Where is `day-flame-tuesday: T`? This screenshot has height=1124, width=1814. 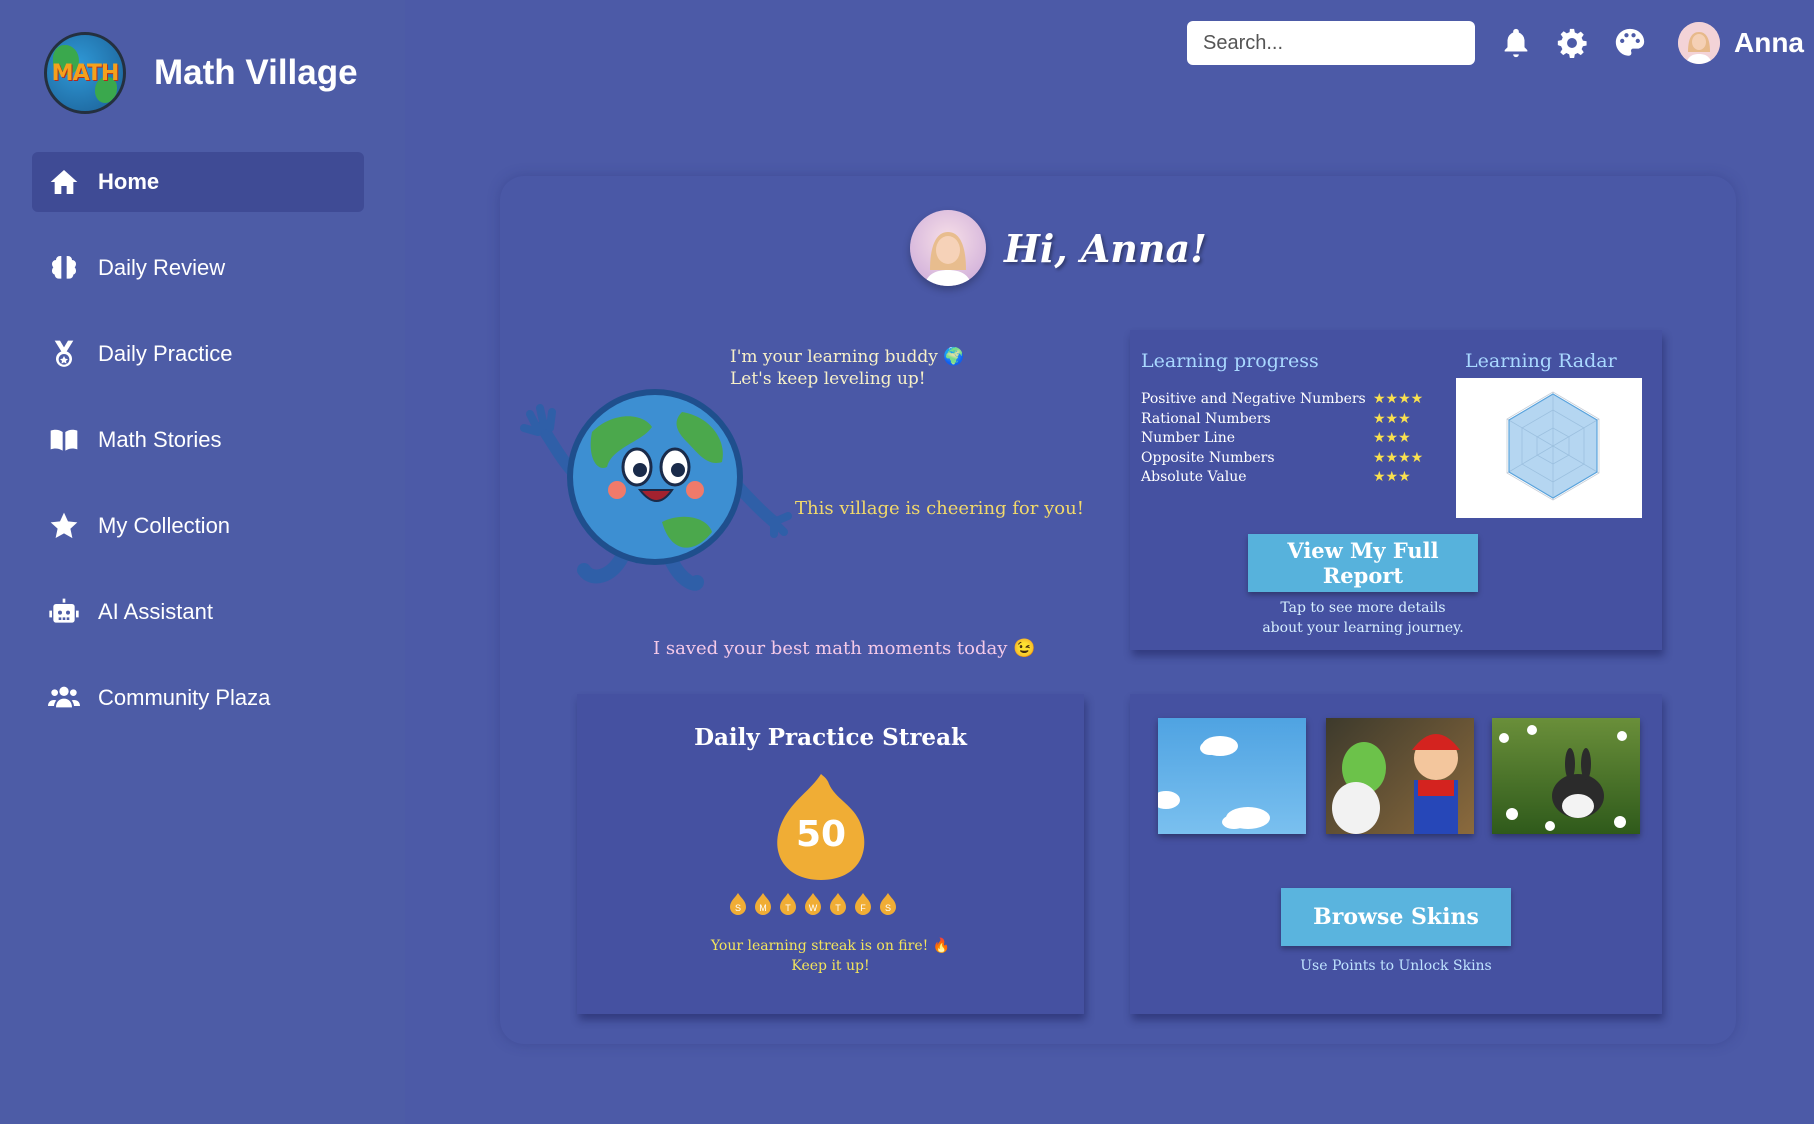
day-flame-tuesday: T is located at coordinates (788, 904).